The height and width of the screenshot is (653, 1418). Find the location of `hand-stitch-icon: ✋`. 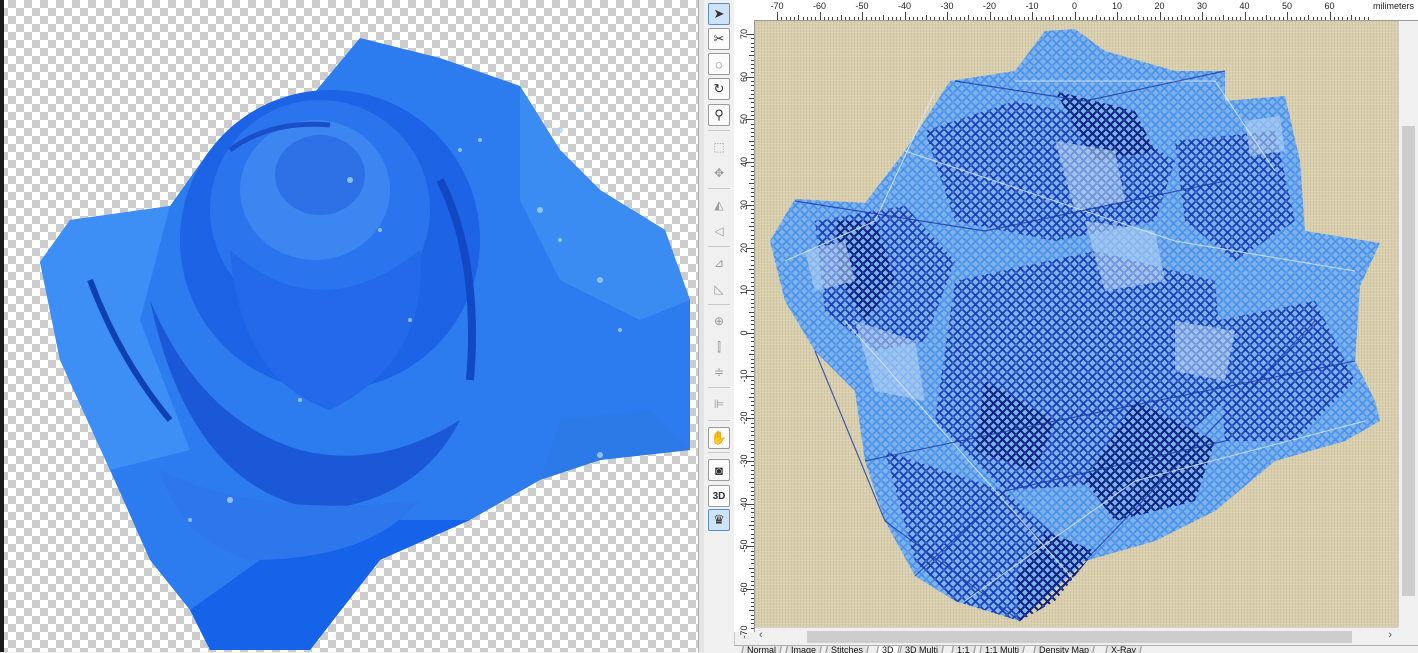

hand-stitch-icon: ✋ is located at coordinates (719, 438).